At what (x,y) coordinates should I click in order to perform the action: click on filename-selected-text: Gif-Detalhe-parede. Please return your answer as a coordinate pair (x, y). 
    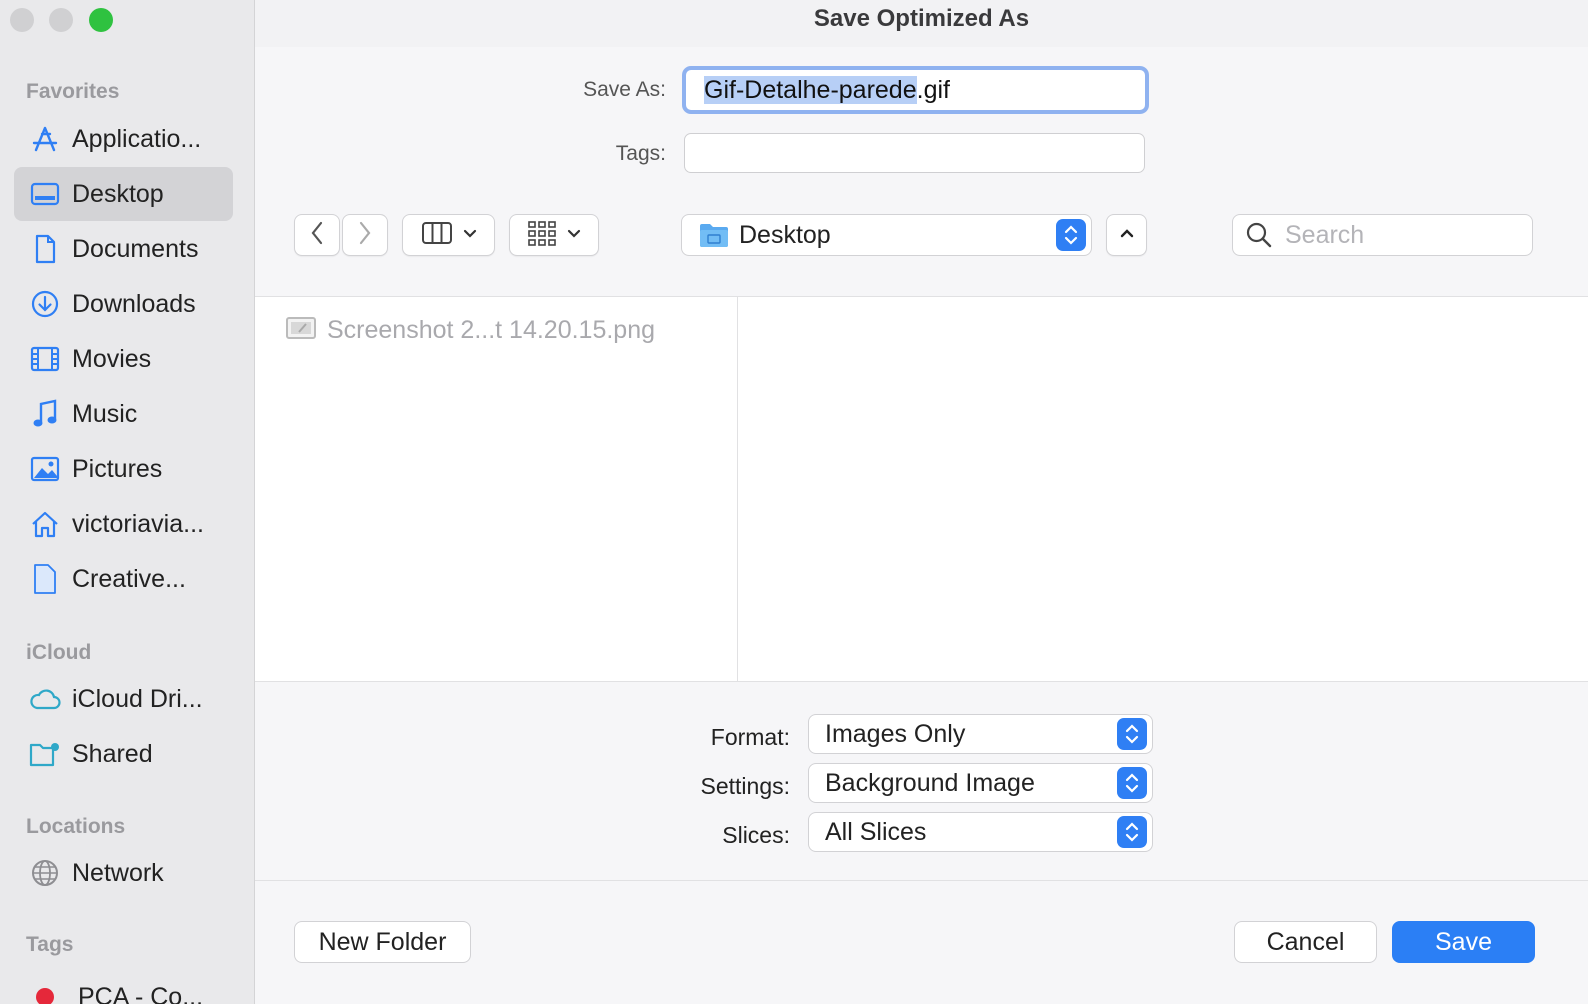
    Looking at the image, I should click on (810, 90).